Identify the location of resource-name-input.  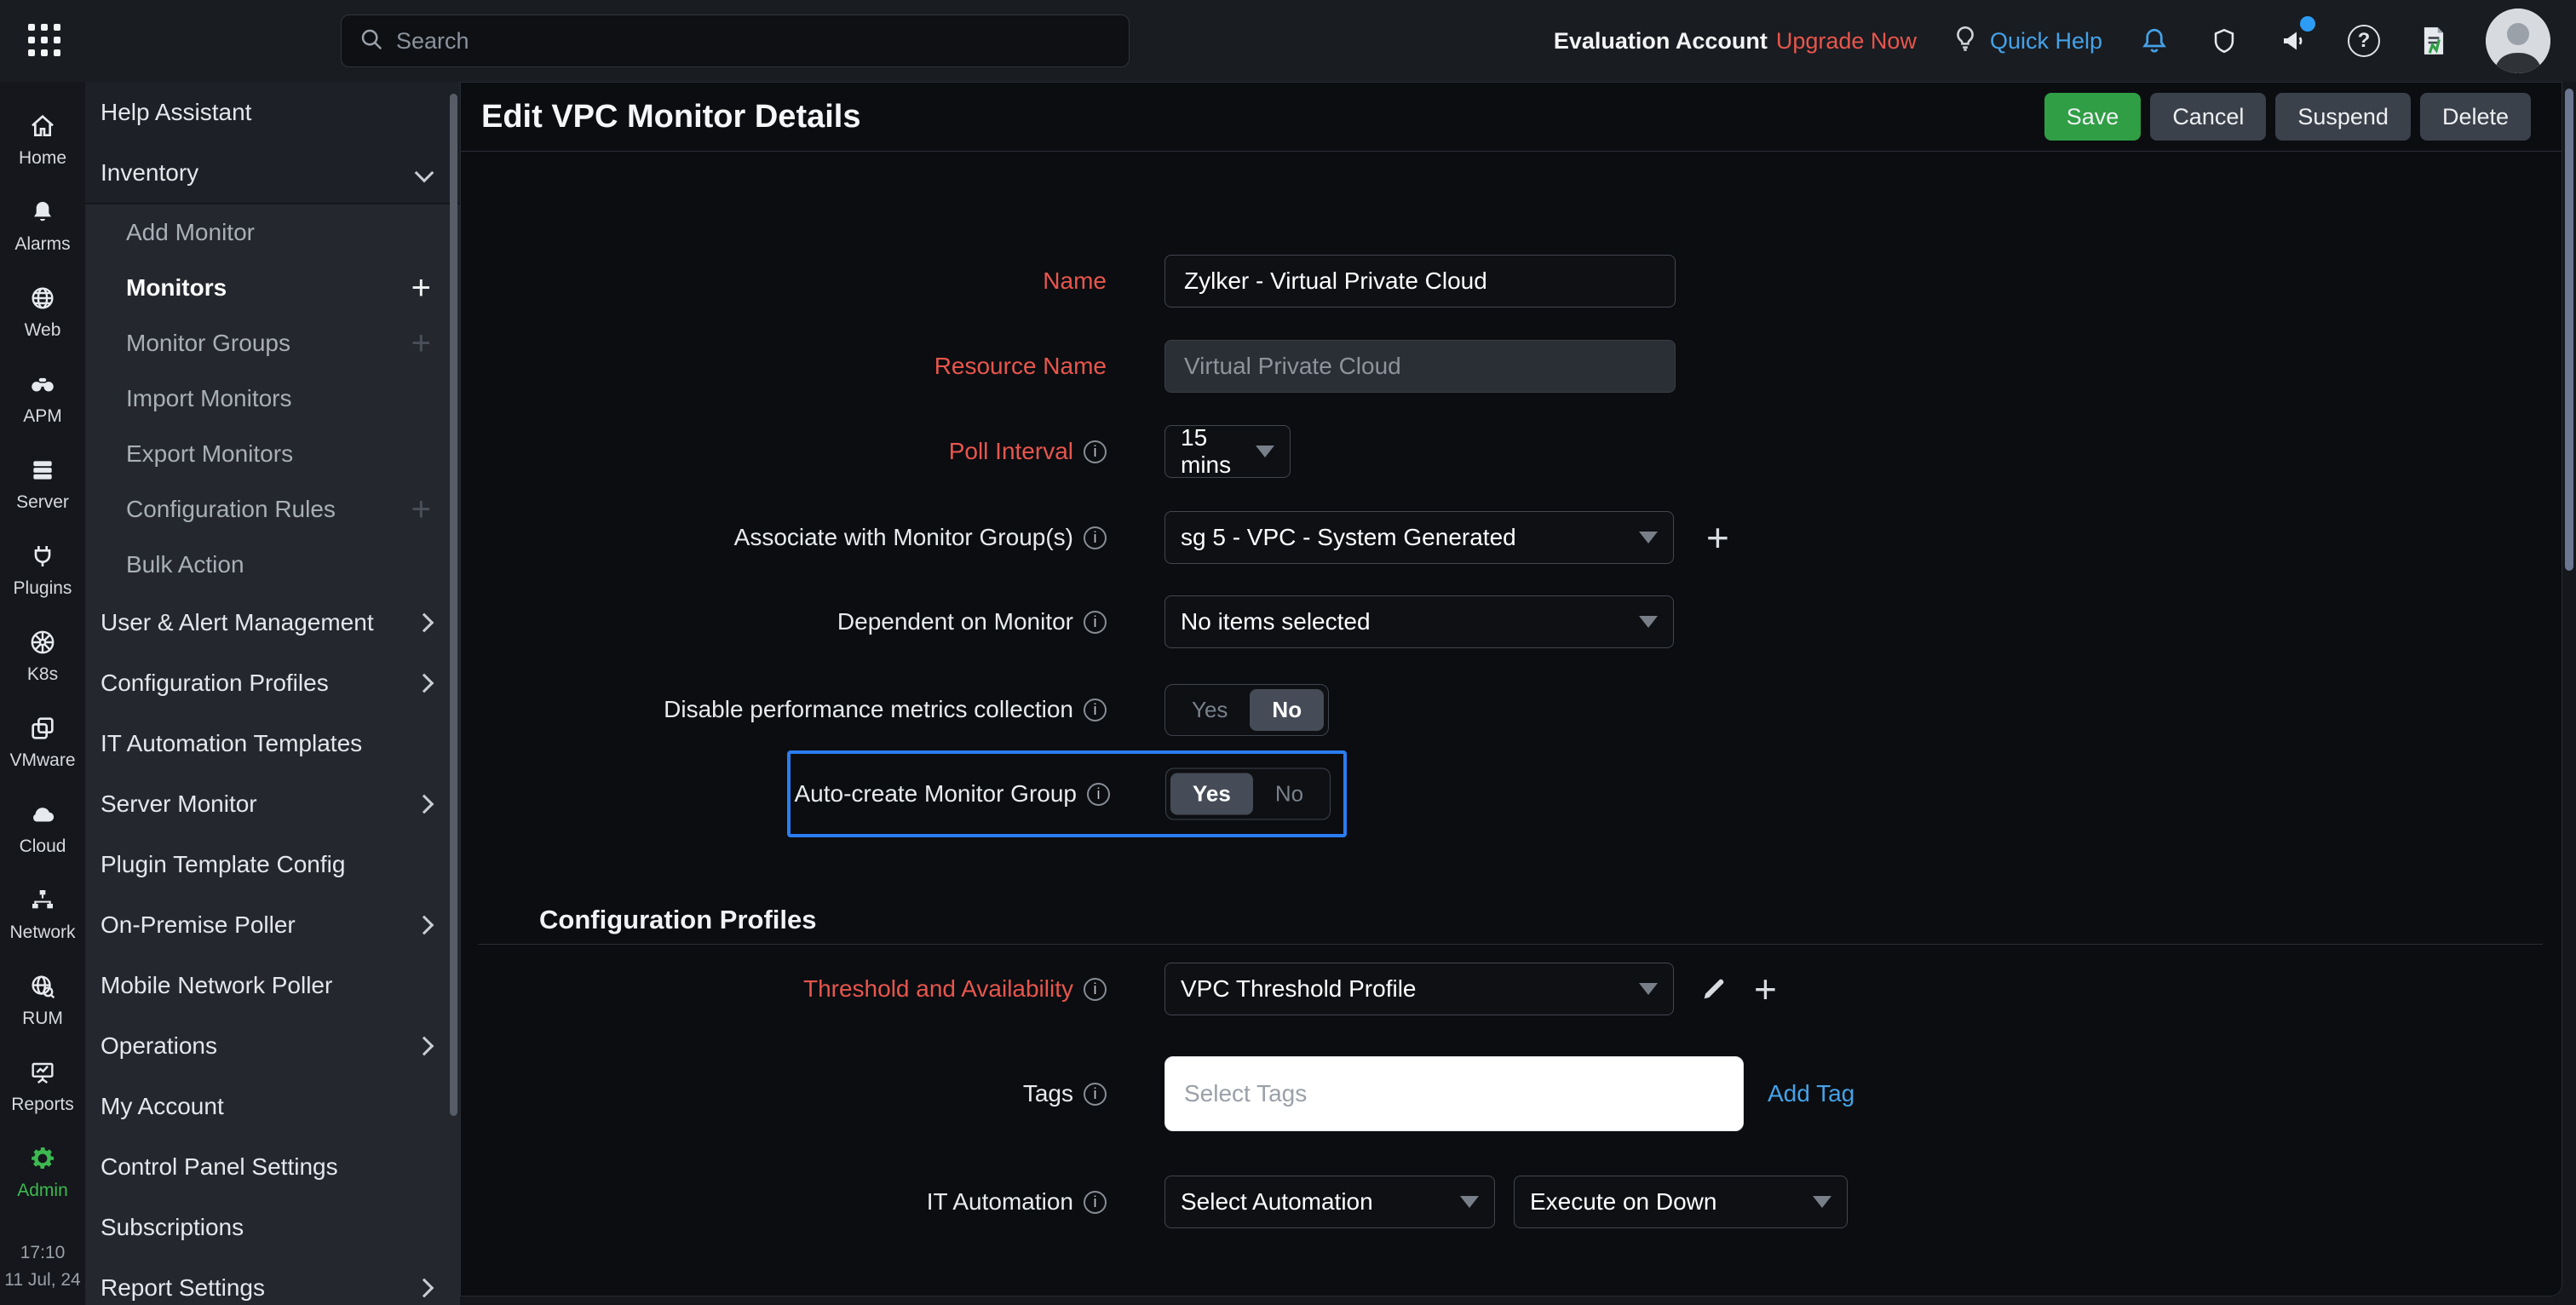
(1420, 366).